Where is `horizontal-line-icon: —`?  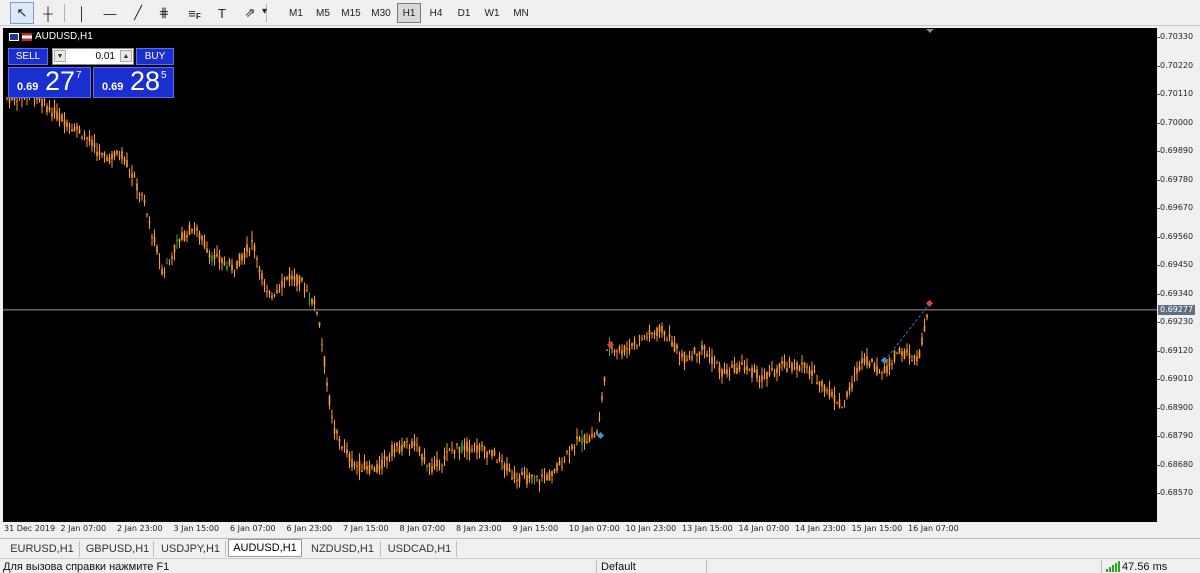
horizontal-line-icon: — is located at coordinates (110, 13).